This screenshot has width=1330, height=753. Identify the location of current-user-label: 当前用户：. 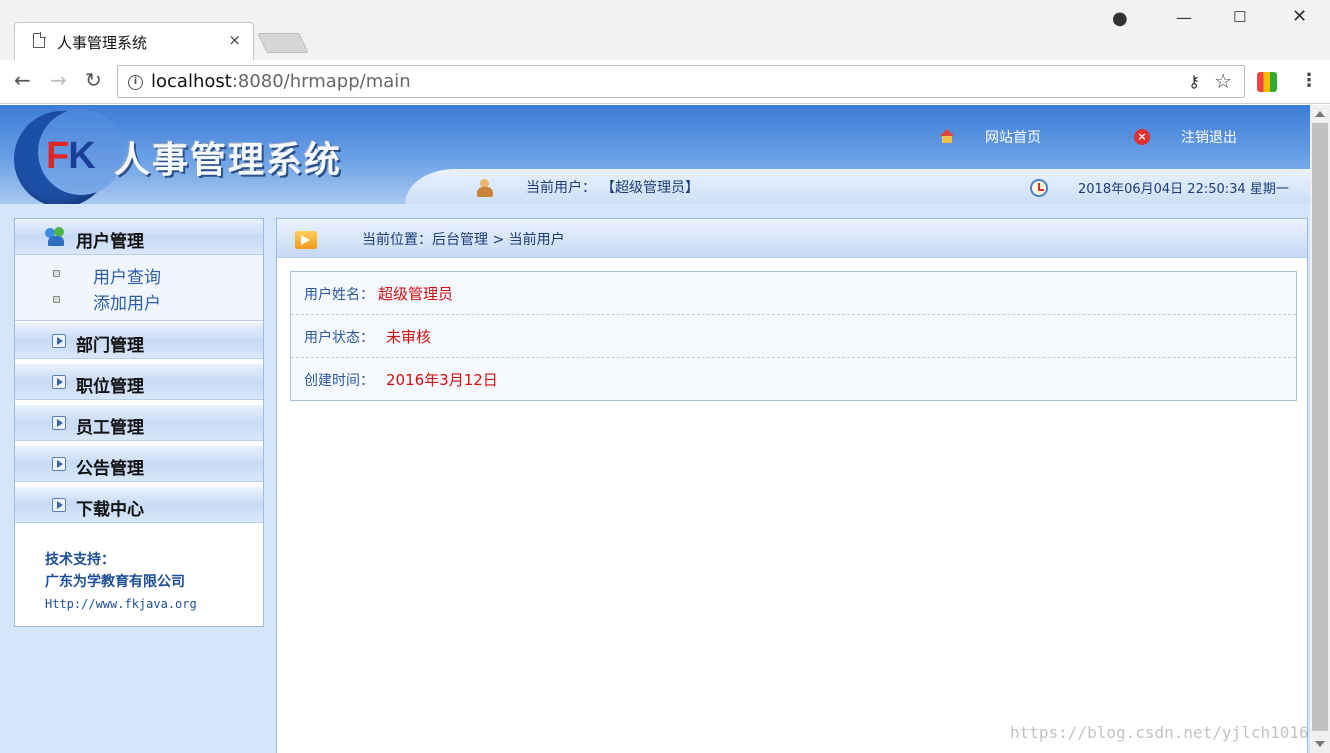
(561, 188).